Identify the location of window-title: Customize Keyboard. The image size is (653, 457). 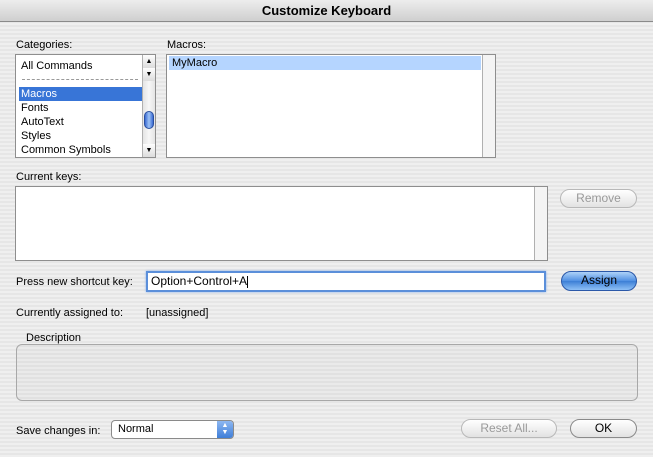
(326, 11).